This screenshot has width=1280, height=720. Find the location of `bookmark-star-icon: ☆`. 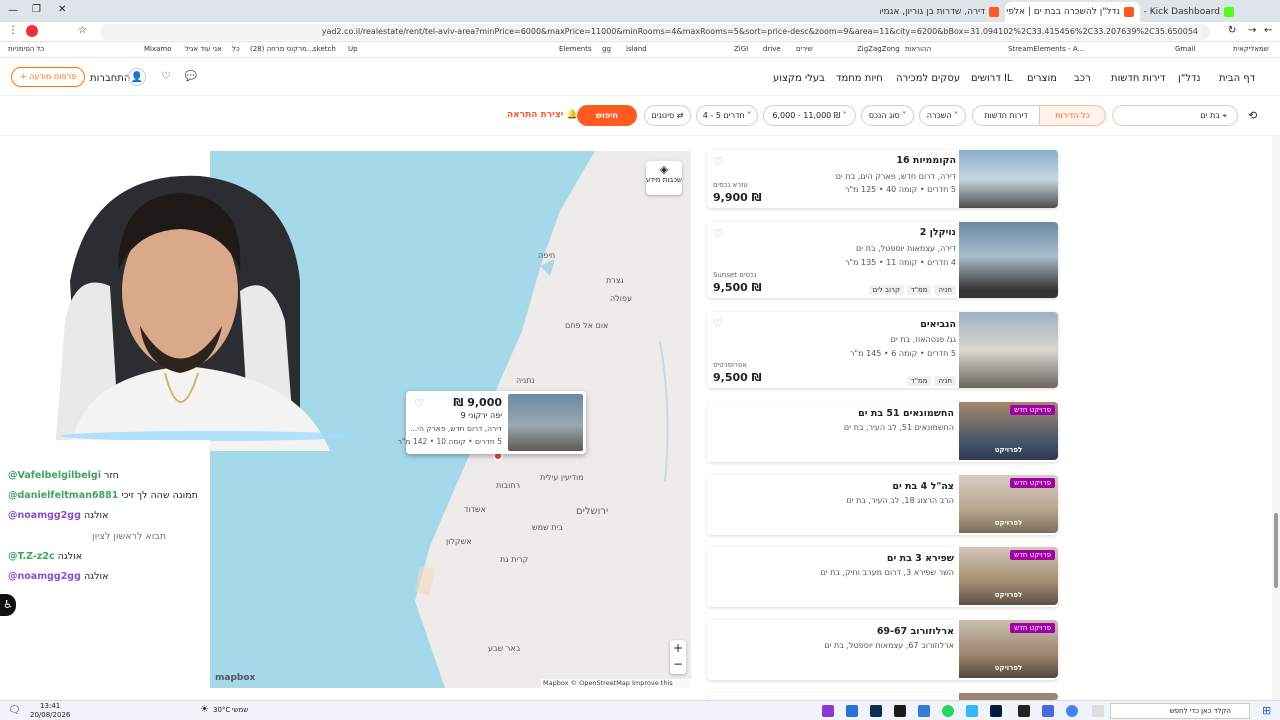

bookmark-star-icon: ☆ is located at coordinates (82, 30).